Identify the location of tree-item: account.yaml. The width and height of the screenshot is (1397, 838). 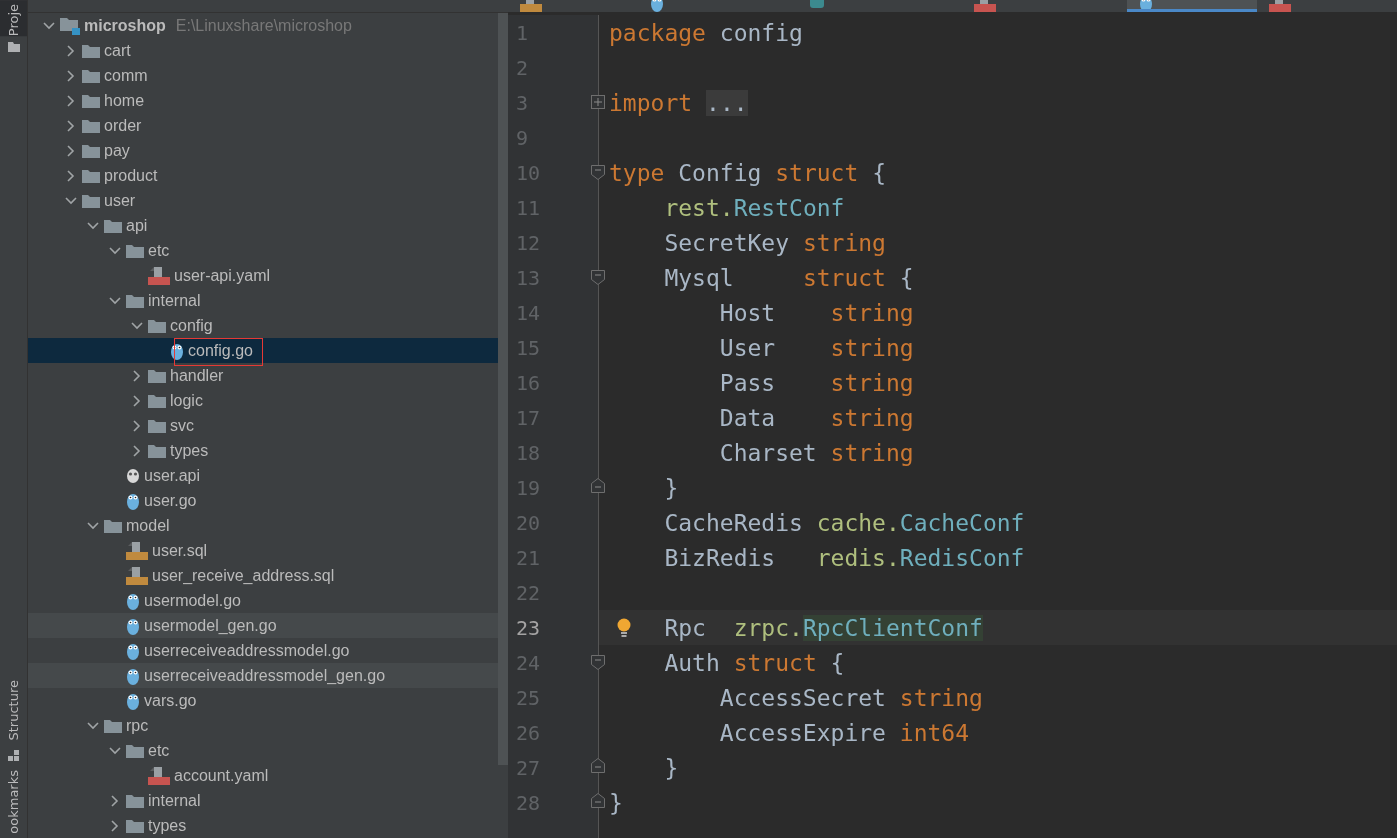
(263, 775).